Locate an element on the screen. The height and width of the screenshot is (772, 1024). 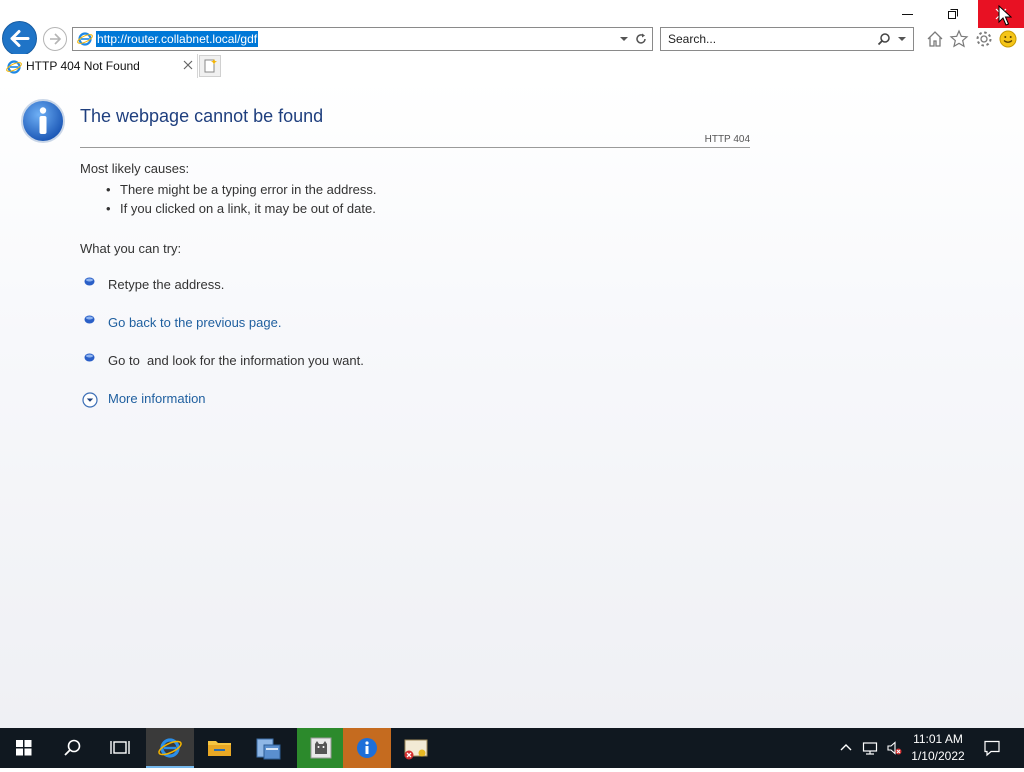
title-divider is located at coordinates (415, 147).